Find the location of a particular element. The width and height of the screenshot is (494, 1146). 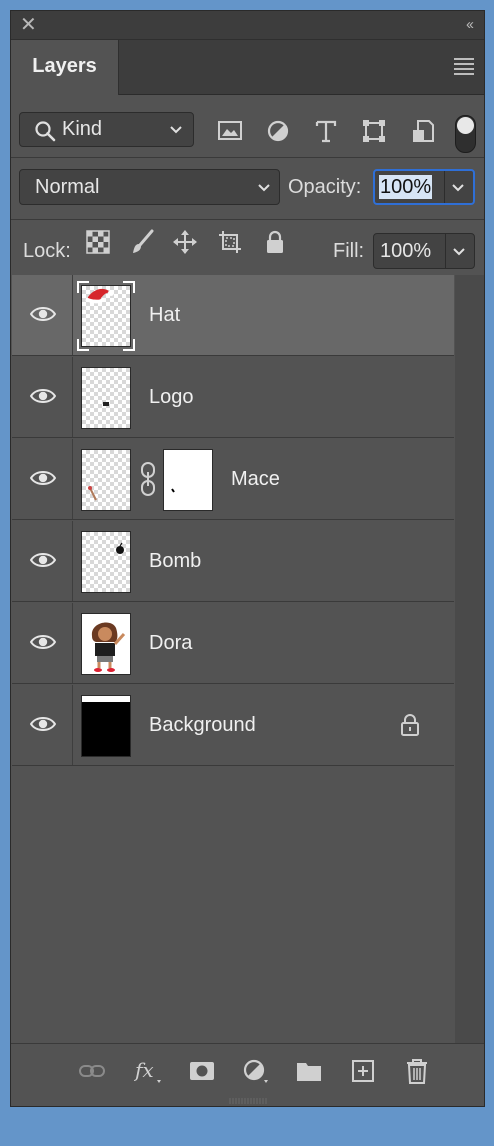

logo-thumbnail-art is located at coordinates (106, 404).